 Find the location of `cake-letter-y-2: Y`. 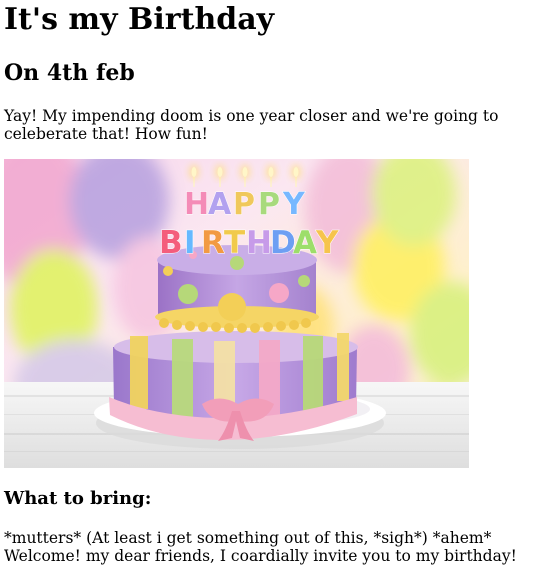

cake-letter-y-2: Y is located at coordinates (327, 243).